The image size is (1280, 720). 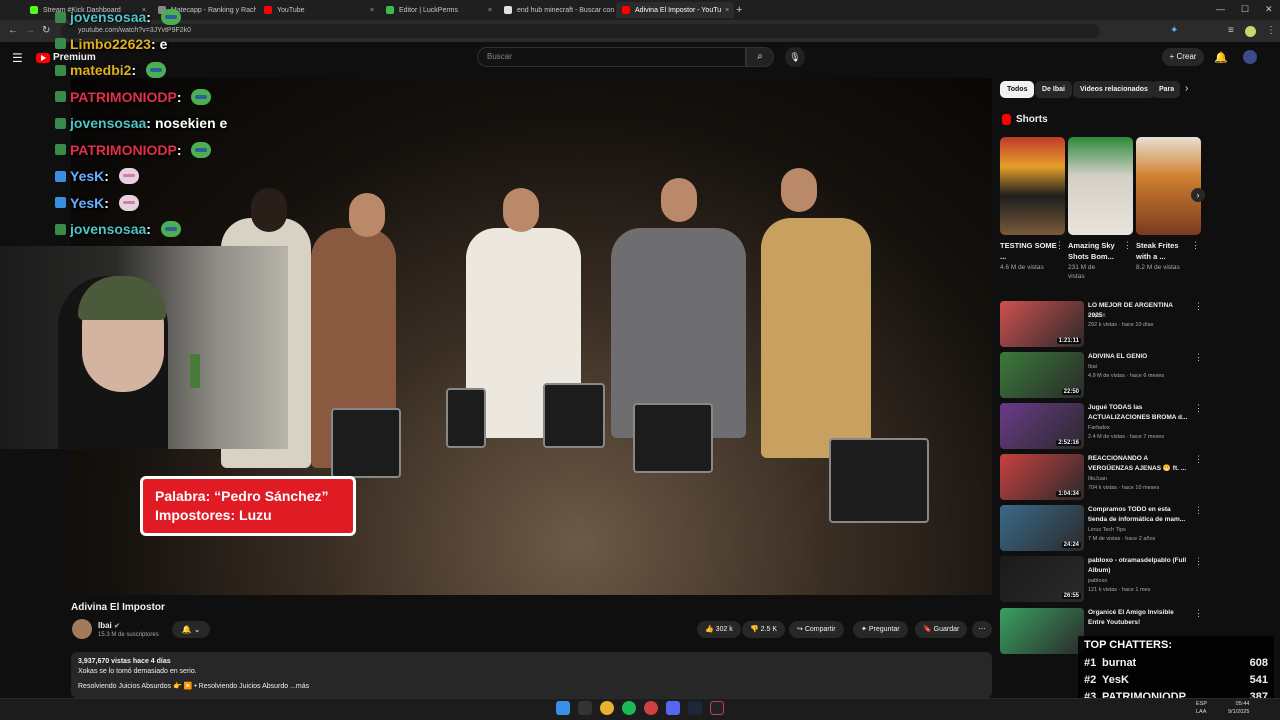 I want to click on create-button: + Crear, so click(x=1183, y=57).